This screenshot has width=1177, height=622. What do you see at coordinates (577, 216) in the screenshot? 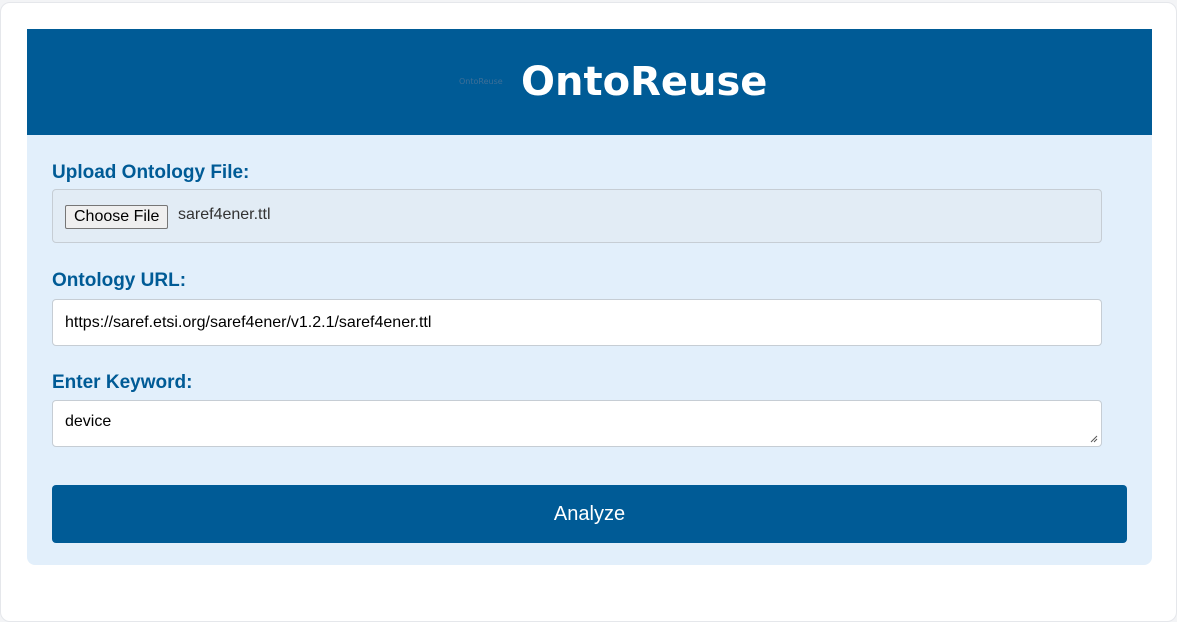
I see `file-upload-field: Choose File saref4ener.ttl` at bounding box center [577, 216].